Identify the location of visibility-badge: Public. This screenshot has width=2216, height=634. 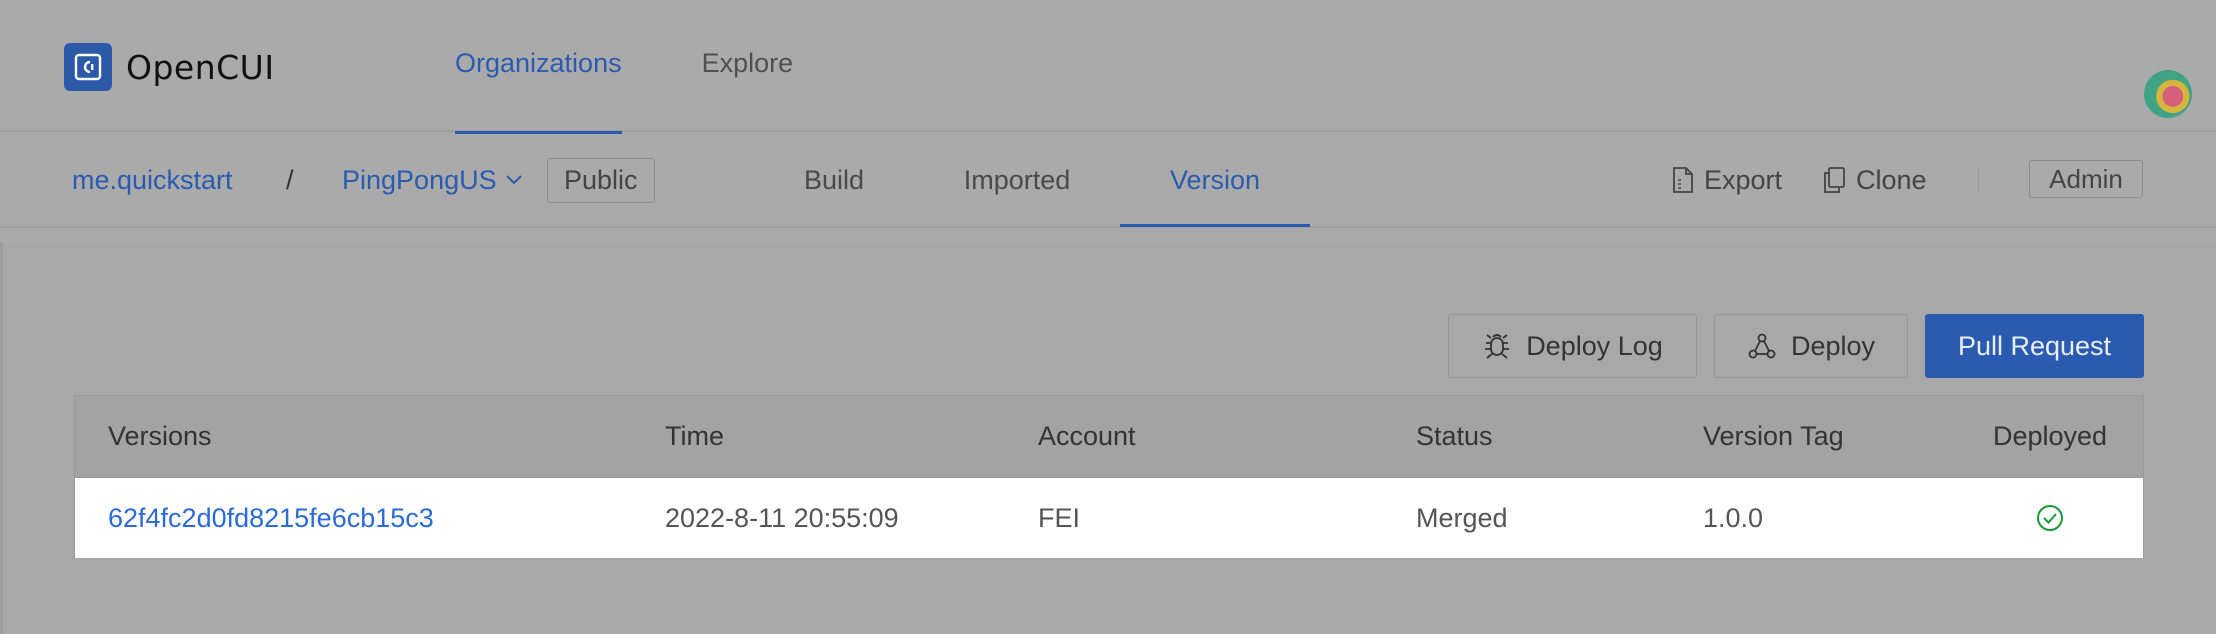
(601, 180).